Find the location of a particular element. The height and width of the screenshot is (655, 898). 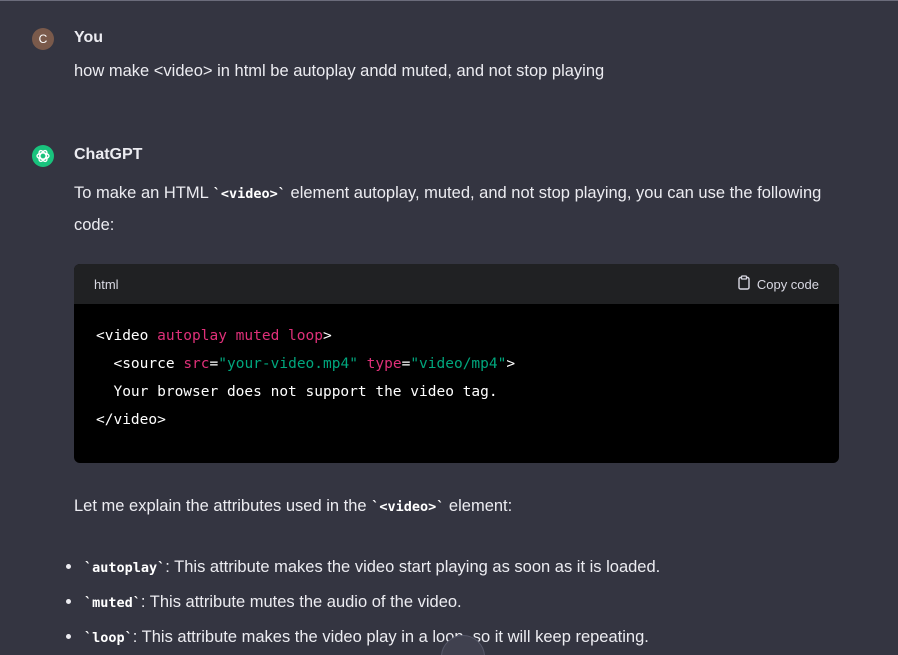

openai-logo-icon is located at coordinates (43, 156).